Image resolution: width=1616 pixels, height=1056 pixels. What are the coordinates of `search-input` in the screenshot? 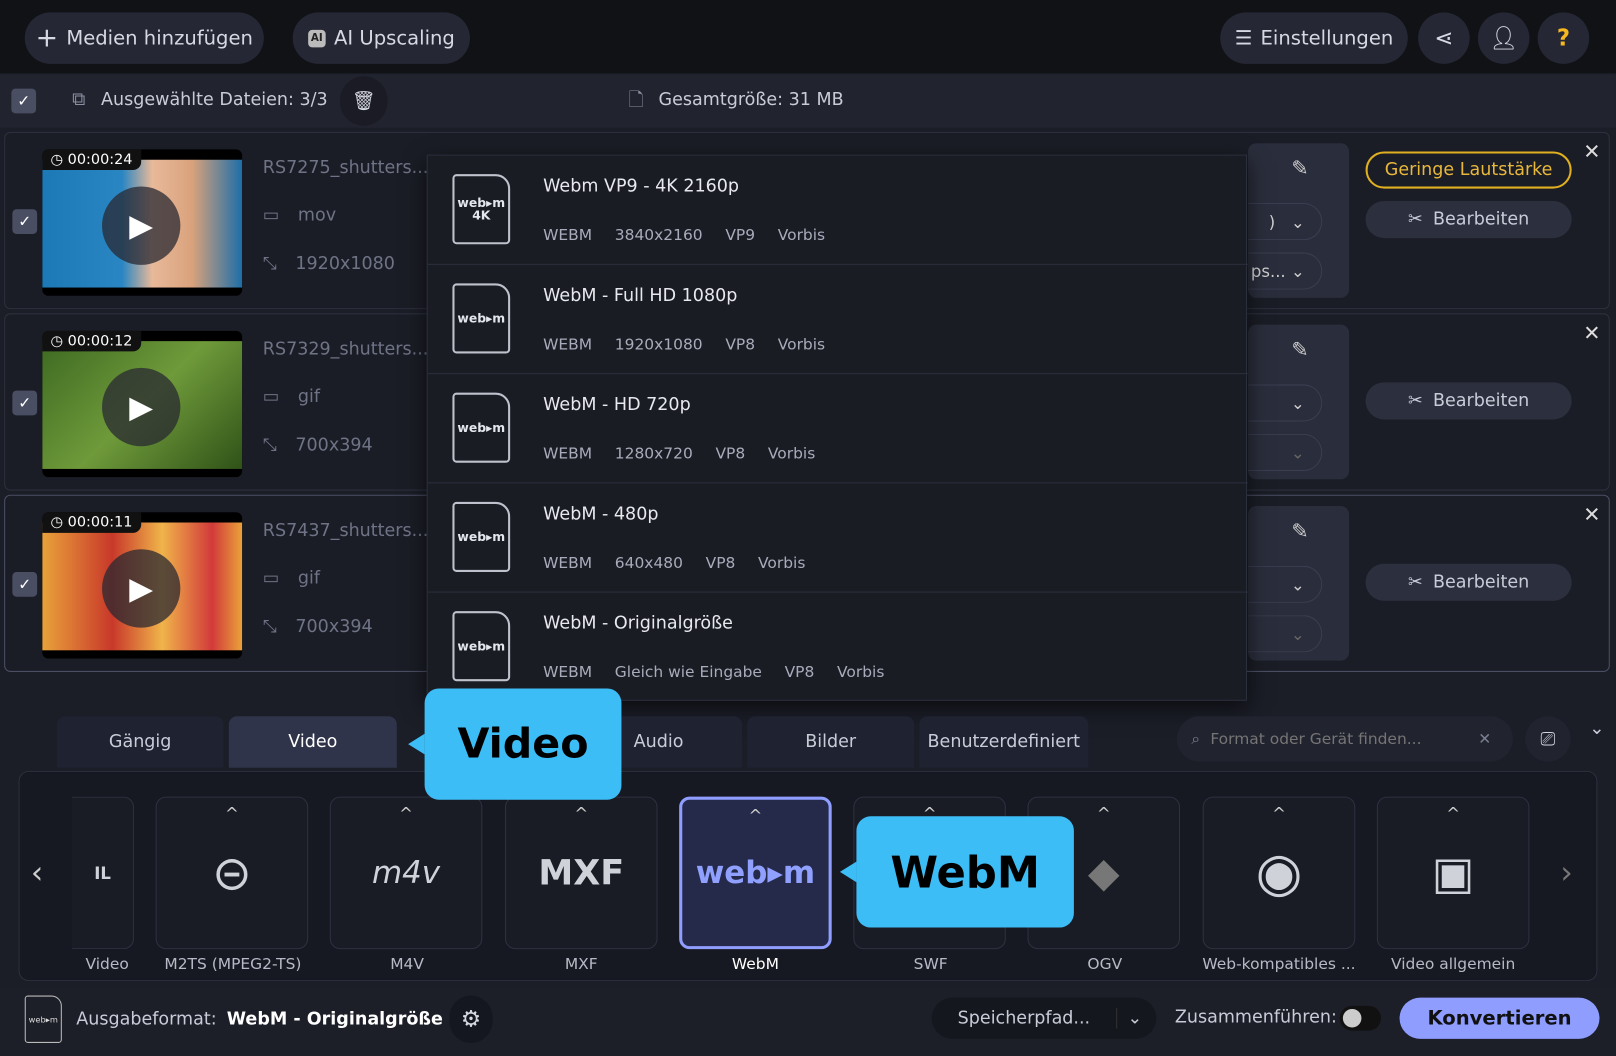 It's located at (1339, 739).